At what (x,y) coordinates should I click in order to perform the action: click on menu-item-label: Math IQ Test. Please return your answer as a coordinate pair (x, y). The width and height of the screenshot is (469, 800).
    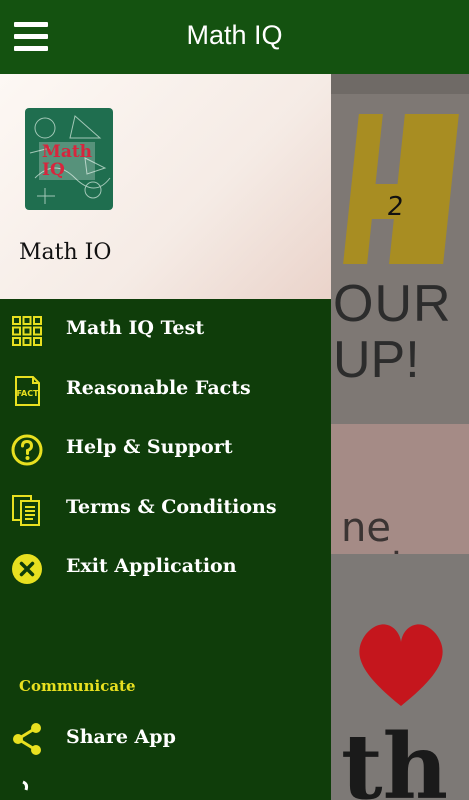
    Looking at the image, I should click on (135, 328).